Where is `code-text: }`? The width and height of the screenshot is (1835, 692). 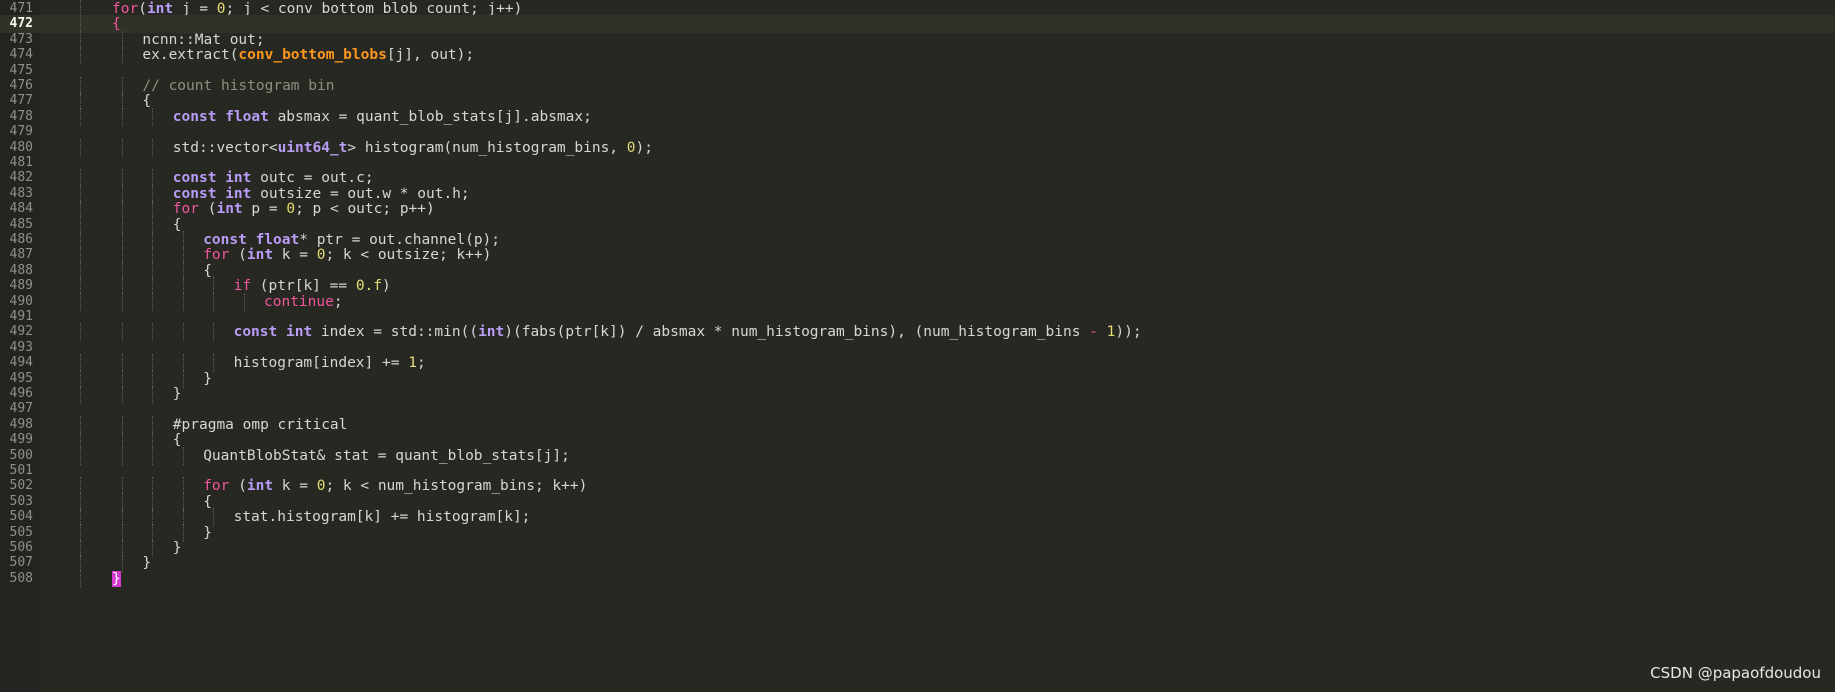 code-text: } is located at coordinates (116, 579).